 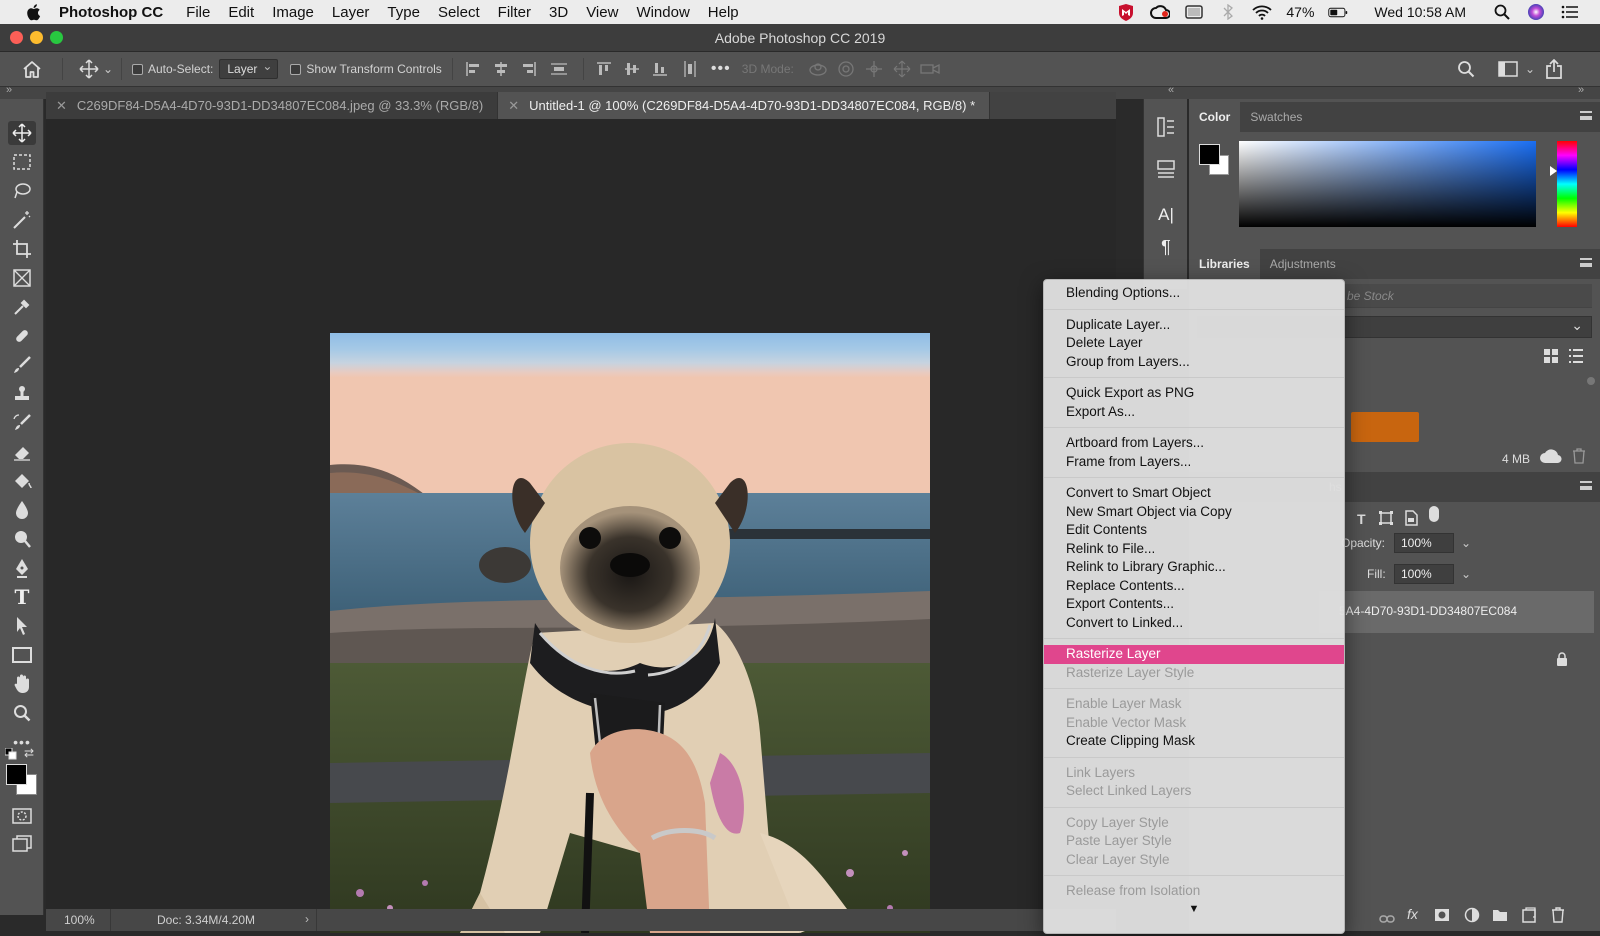 What do you see at coordinates (1554, 69) in the screenshot?
I see `share-icon` at bounding box center [1554, 69].